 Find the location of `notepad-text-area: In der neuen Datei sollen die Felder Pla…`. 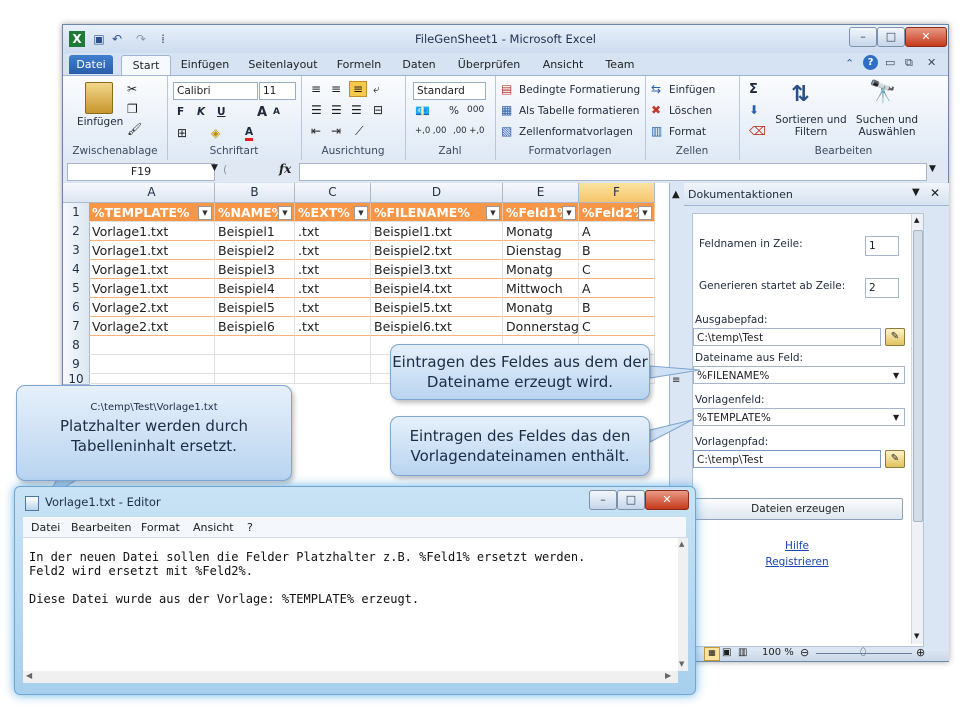

notepad-text-area: In der neuen Datei sollen die Felder Pla… is located at coordinates (350, 604).